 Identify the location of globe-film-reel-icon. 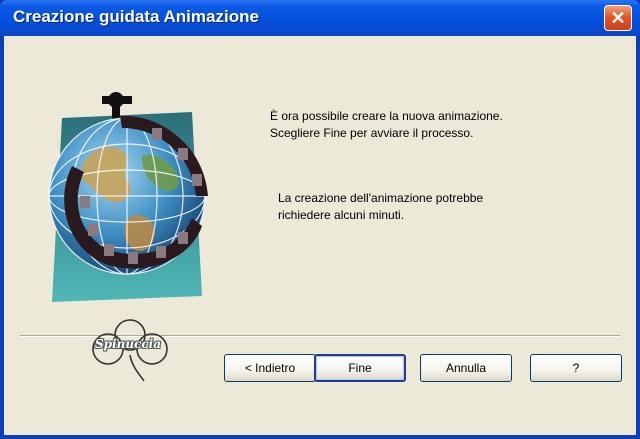
(128, 197).